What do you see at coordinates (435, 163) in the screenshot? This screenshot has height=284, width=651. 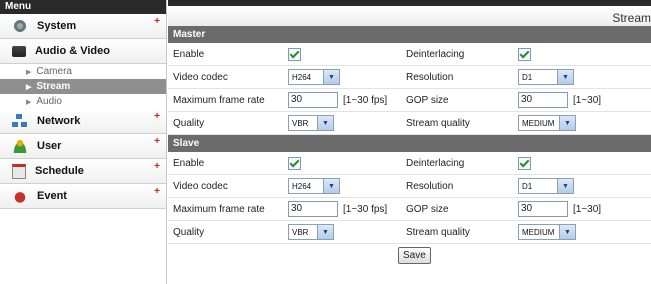 I see `deinterlacing-label: Deinterlacing` at bounding box center [435, 163].